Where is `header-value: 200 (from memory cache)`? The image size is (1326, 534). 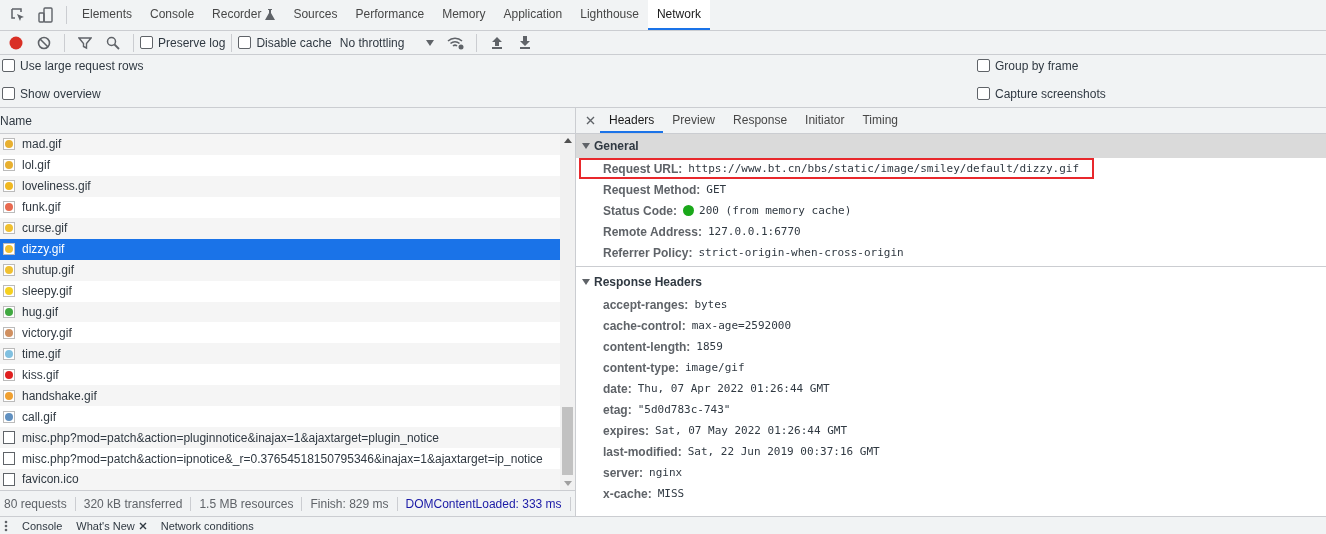
header-value: 200 (from memory cache) is located at coordinates (775, 210).